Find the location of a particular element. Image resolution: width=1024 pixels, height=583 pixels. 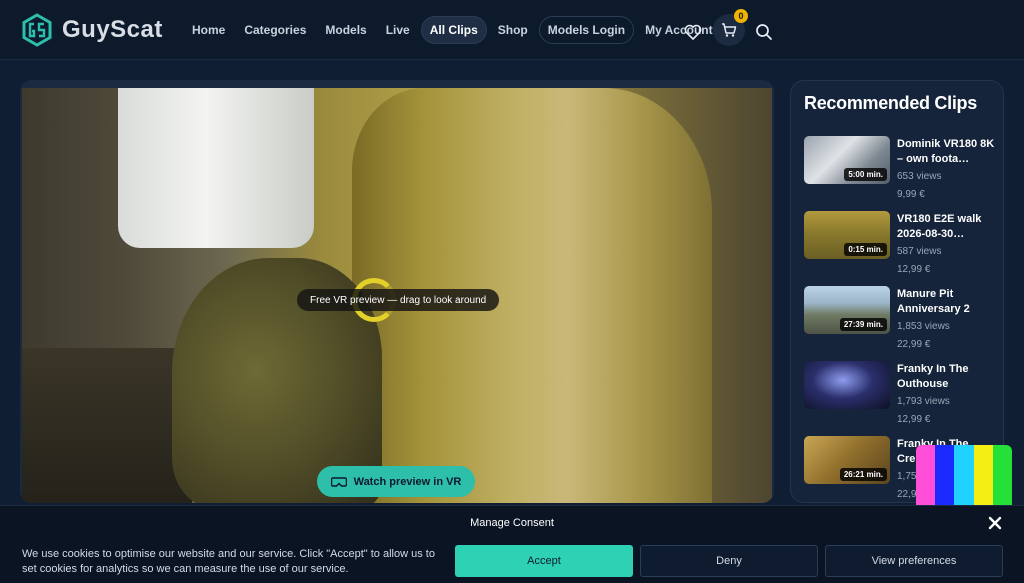

nav-shop: Shop is located at coordinates (513, 30).